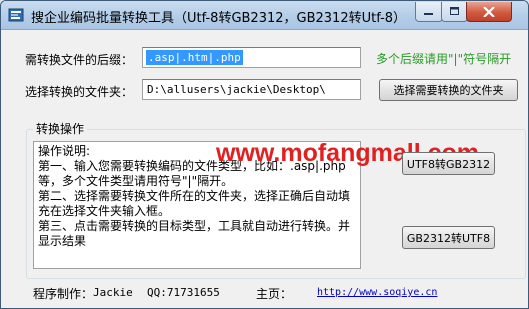 This screenshot has width=529, height=309. I want to click on author-name: Jackie, so click(113, 292).